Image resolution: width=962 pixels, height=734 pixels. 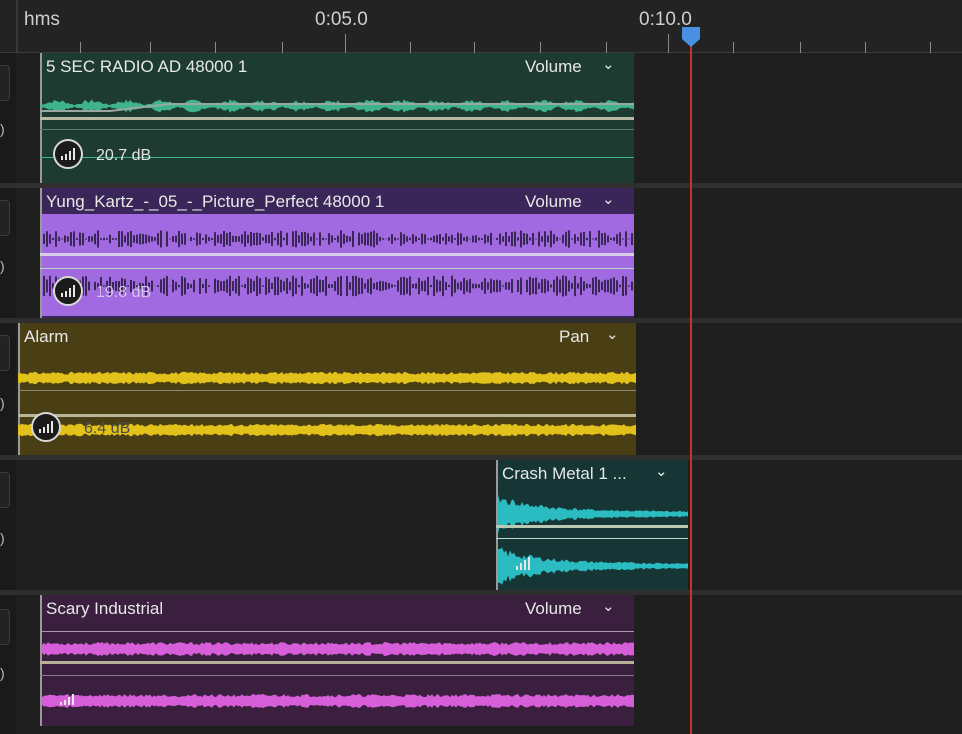 What do you see at coordinates (341, 19) in the screenshot?
I see `ruler-time-label-5s: 0:05.0` at bounding box center [341, 19].